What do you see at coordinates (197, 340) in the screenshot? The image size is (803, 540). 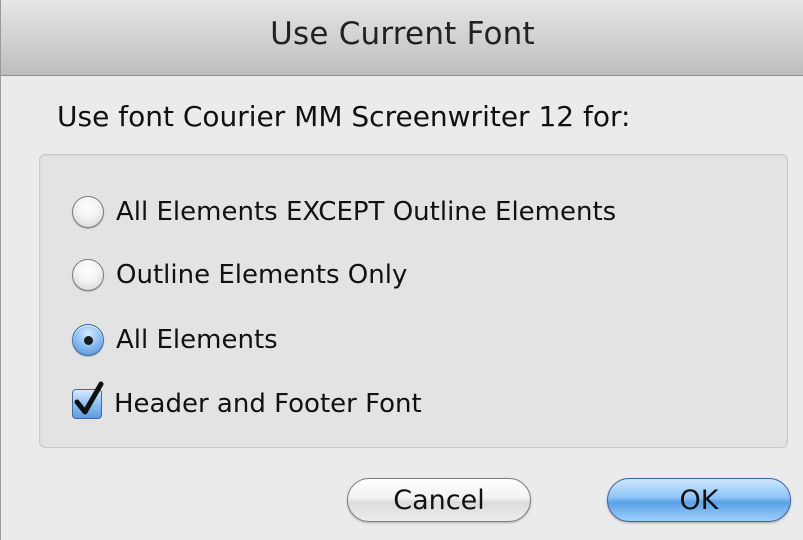 I see `radio-option-label: All Elements` at bounding box center [197, 340].